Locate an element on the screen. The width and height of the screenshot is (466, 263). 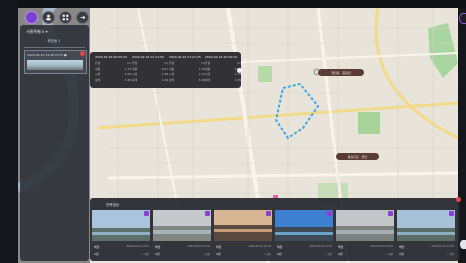
compass-button is located at coordinates (31, 17).